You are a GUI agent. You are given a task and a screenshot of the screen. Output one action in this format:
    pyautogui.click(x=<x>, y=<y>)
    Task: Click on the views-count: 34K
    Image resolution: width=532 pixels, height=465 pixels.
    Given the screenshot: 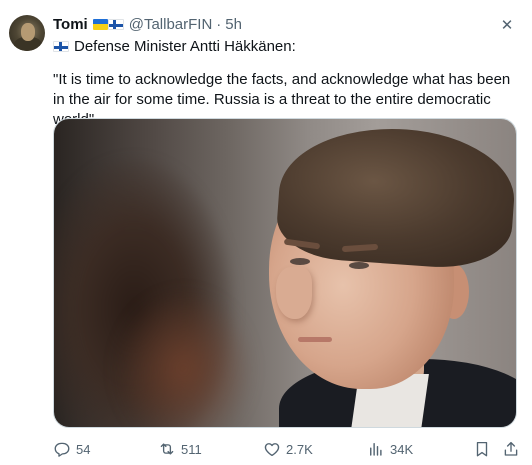 What is the action you would take?
    pyautogui.click(x=402, y=449)
    